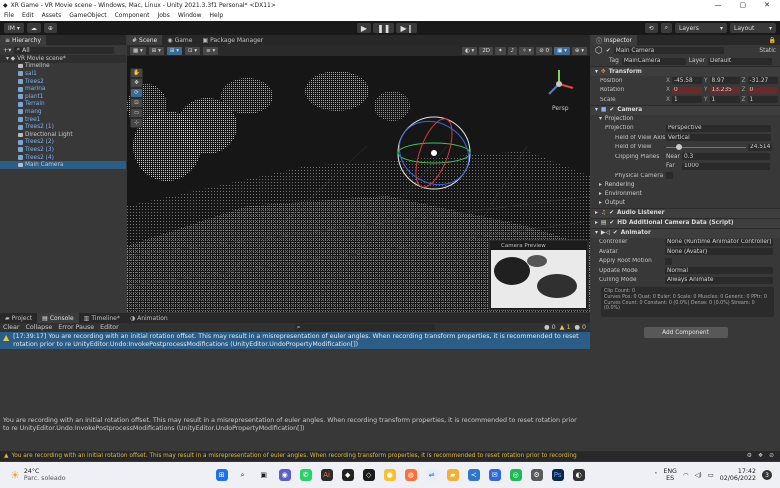 The width and height of the screenshot is (780, 488). Describe the element at coordinates (14, 28) in the screenshot. I see `account-dropdown: IM ▾` at that location.